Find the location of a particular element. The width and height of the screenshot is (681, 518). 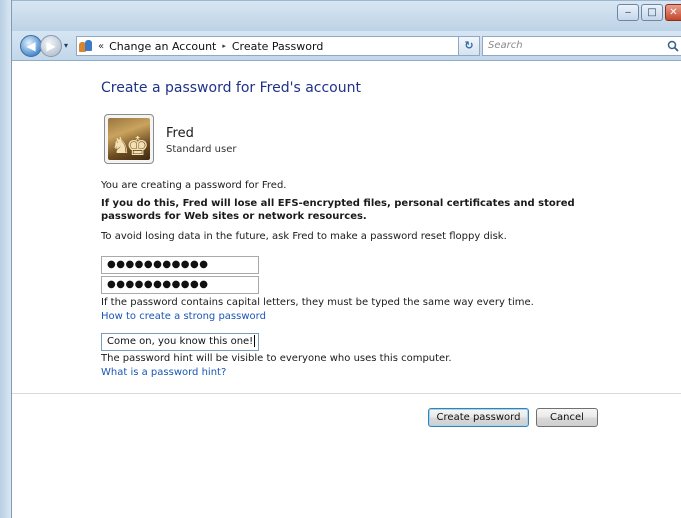

chess-pieces-avatar: ♞ ♚ is located at coordinates (129, 139).